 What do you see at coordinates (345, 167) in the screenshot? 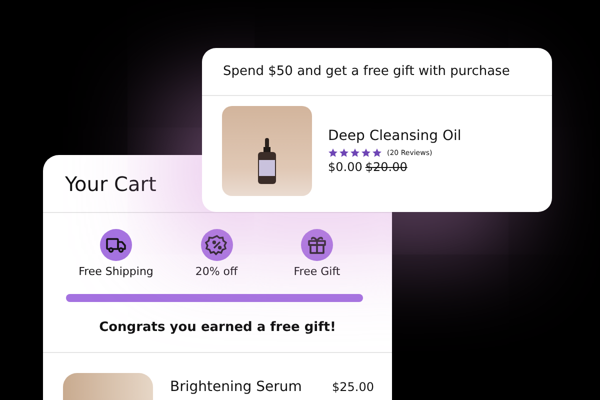
I see `product-price: $0.00` at bounding box center [345, 167].